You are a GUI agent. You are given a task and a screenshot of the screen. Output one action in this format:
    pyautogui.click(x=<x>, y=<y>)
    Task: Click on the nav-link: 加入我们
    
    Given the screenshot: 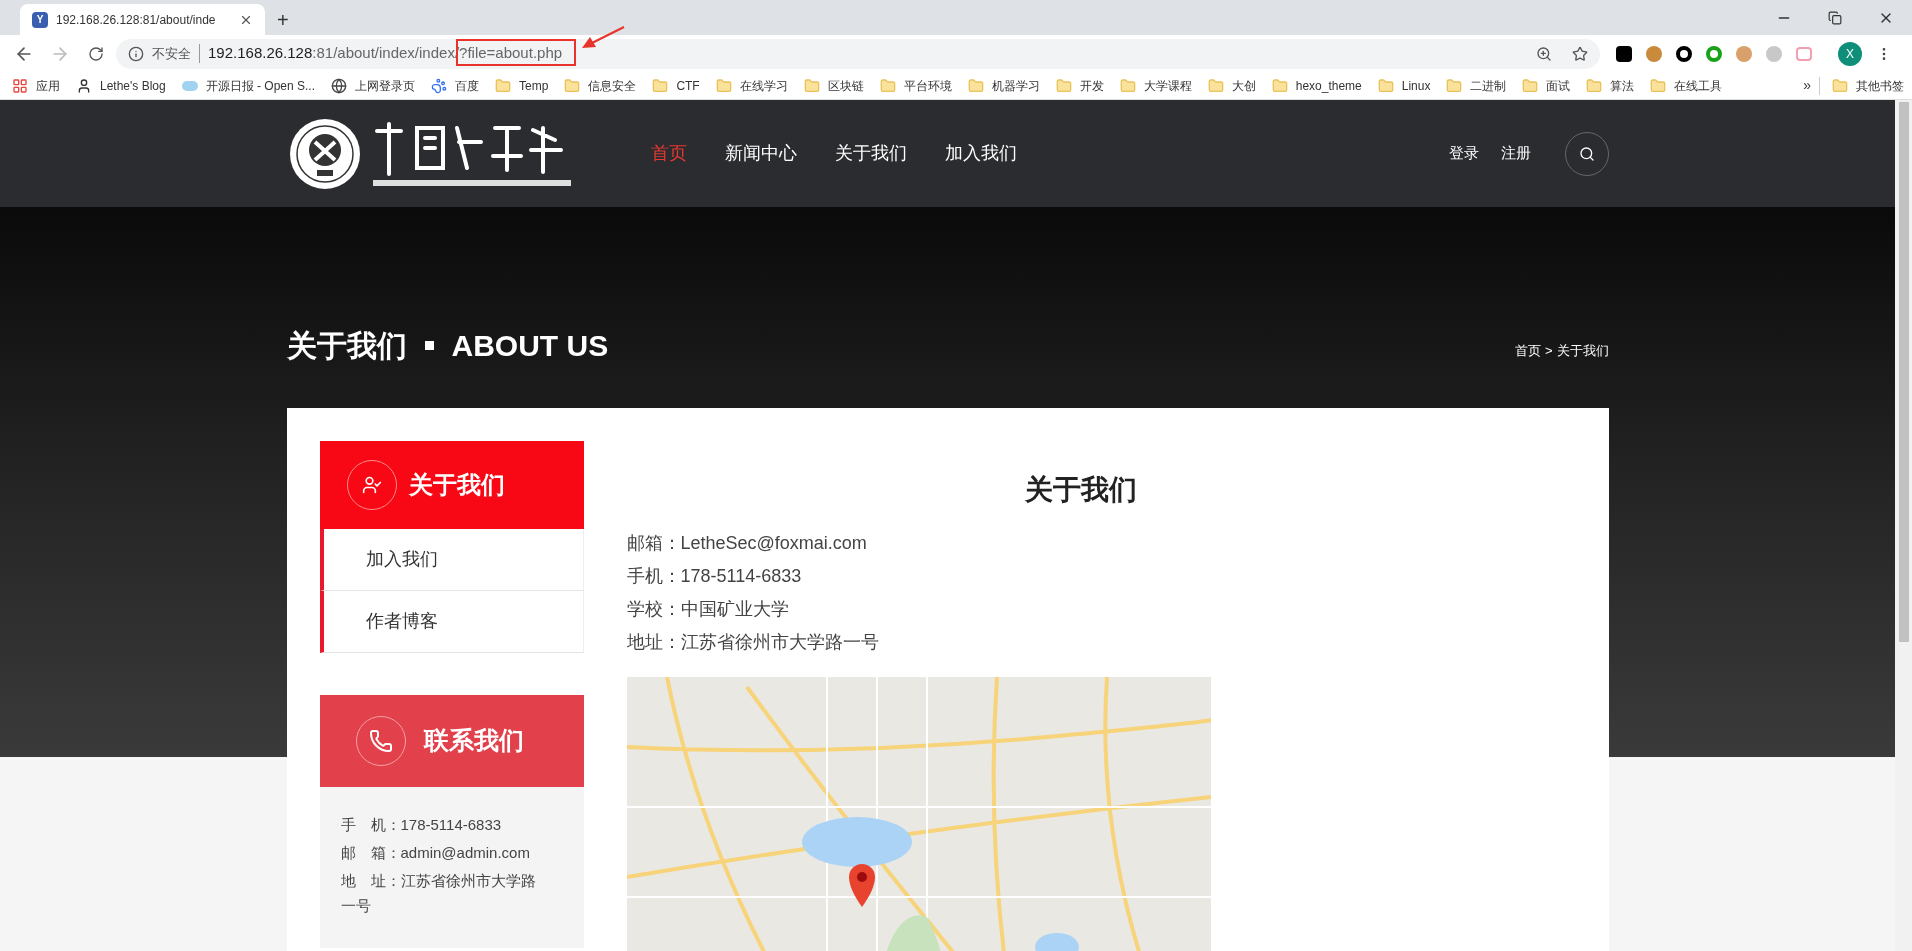 What is the action you would take?
    pyautogui.click(x=980, y=153)
    